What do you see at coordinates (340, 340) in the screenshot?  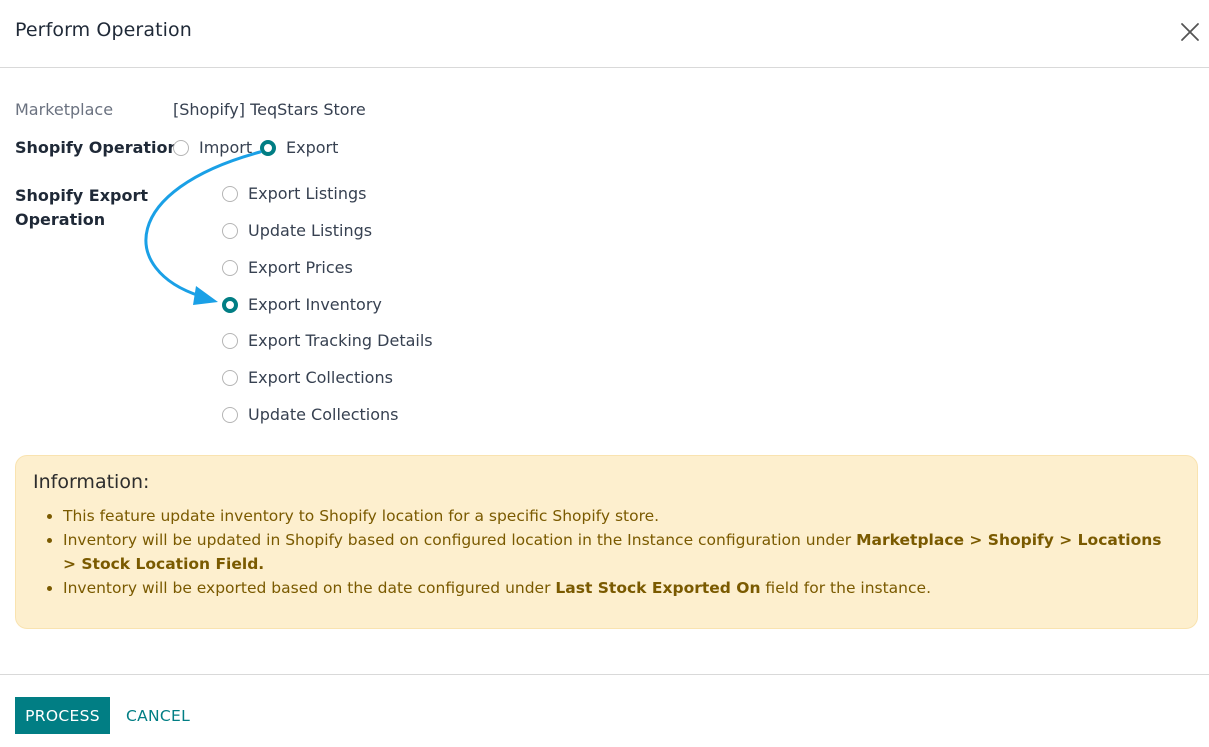 I see `radio-export-tracking-details-label: Export Tracking Details` at bounding box center [340, 340].